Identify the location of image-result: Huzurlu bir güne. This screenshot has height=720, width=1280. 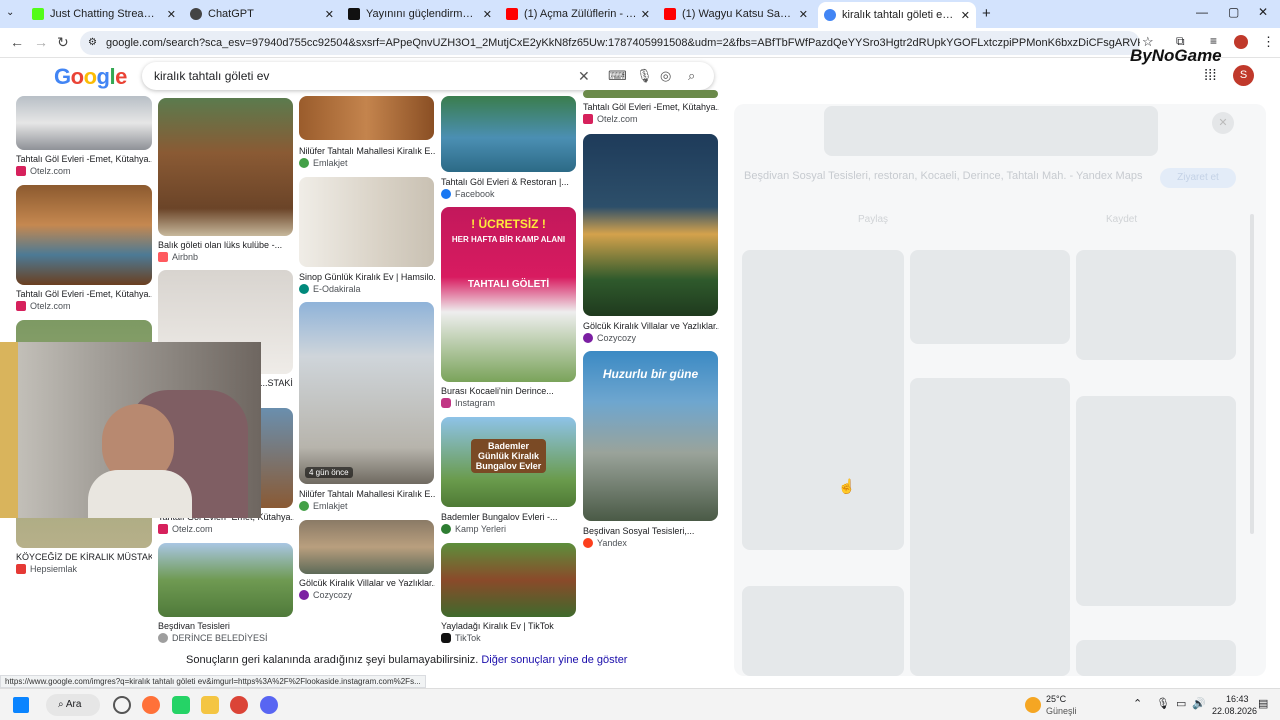
(650, 436).